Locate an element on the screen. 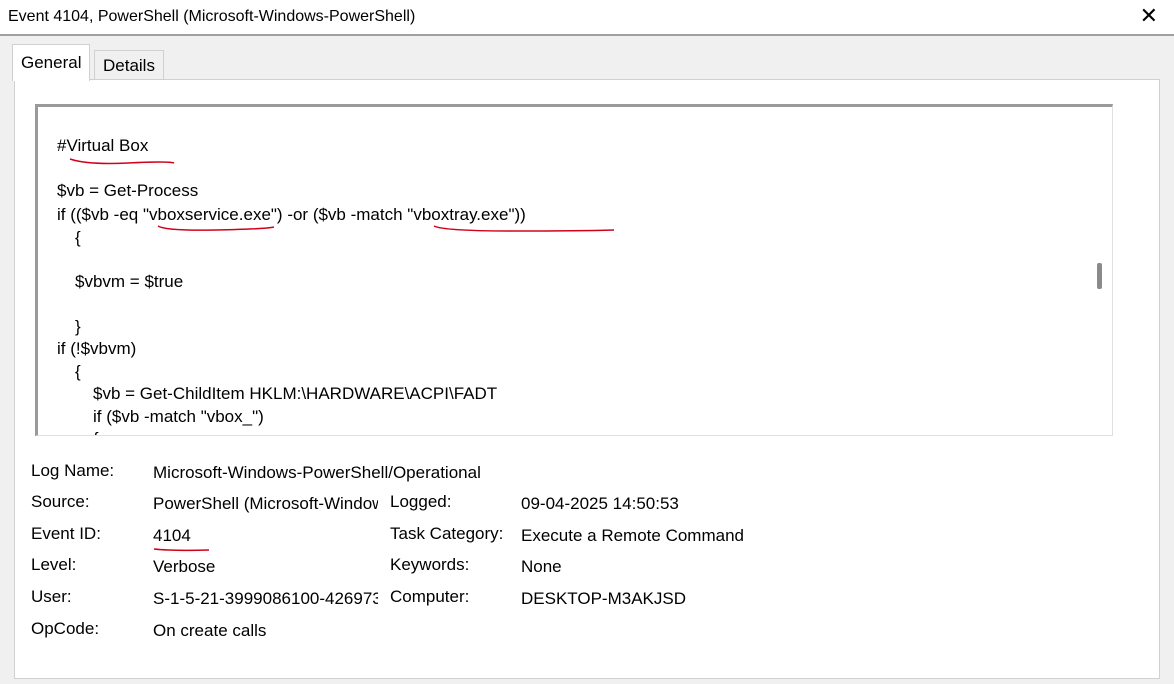 This screenshot has height=684, width=1174. tab-general: General is located at coordinates (51, 62).